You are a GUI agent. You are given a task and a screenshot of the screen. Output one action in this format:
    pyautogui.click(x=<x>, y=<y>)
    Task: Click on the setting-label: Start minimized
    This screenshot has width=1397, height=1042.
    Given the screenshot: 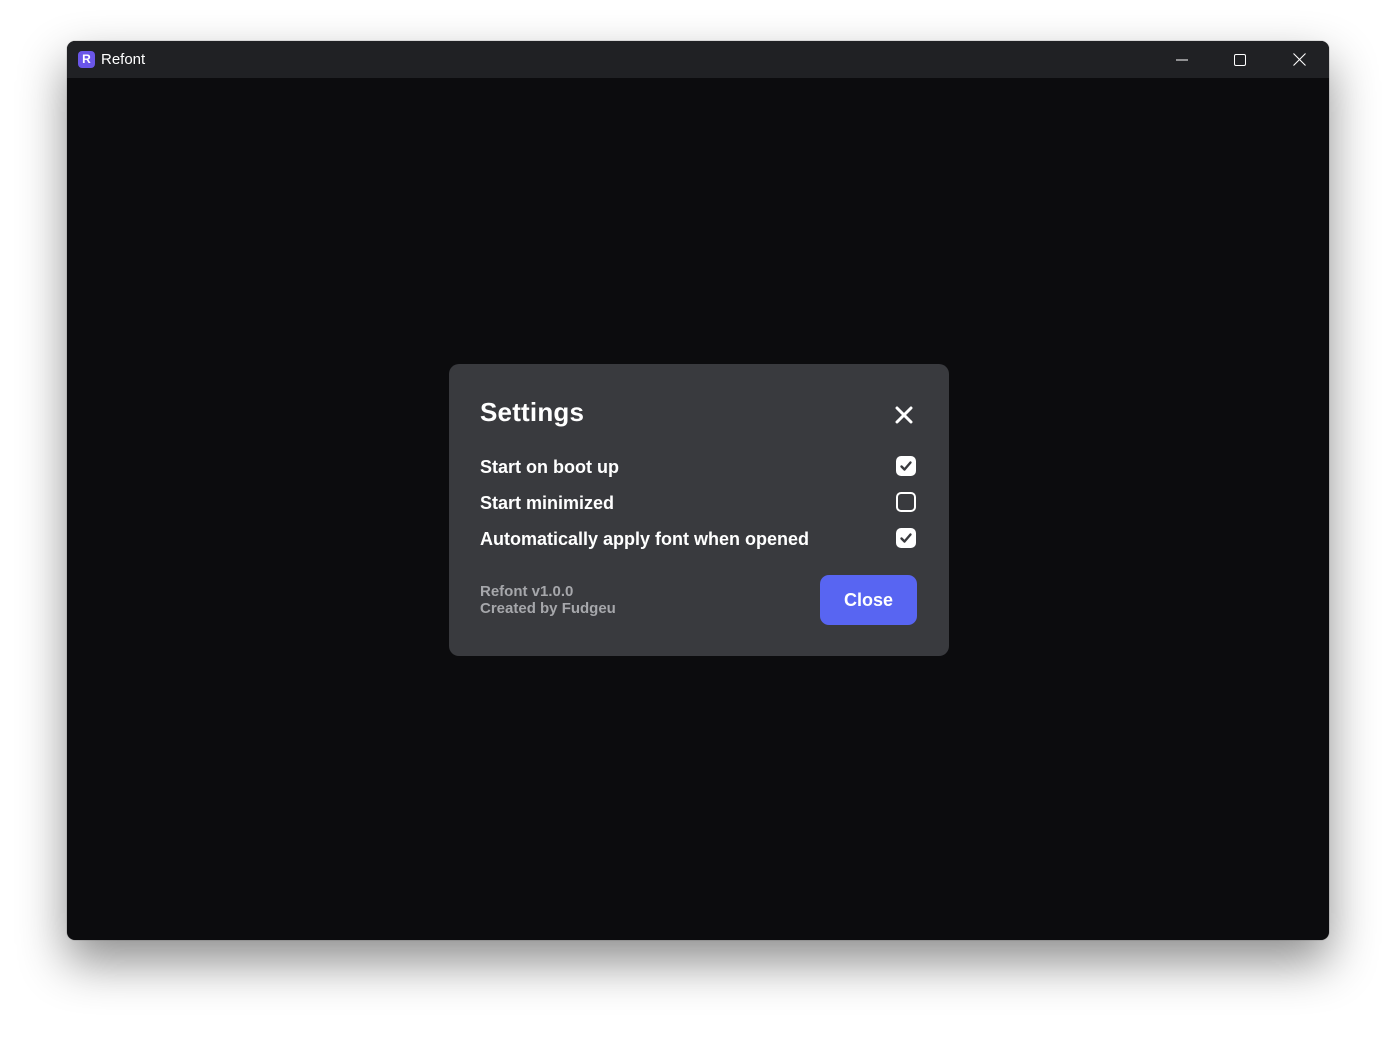 What is the action you would take?
    pyautogui.click(x=547, y=503)
    